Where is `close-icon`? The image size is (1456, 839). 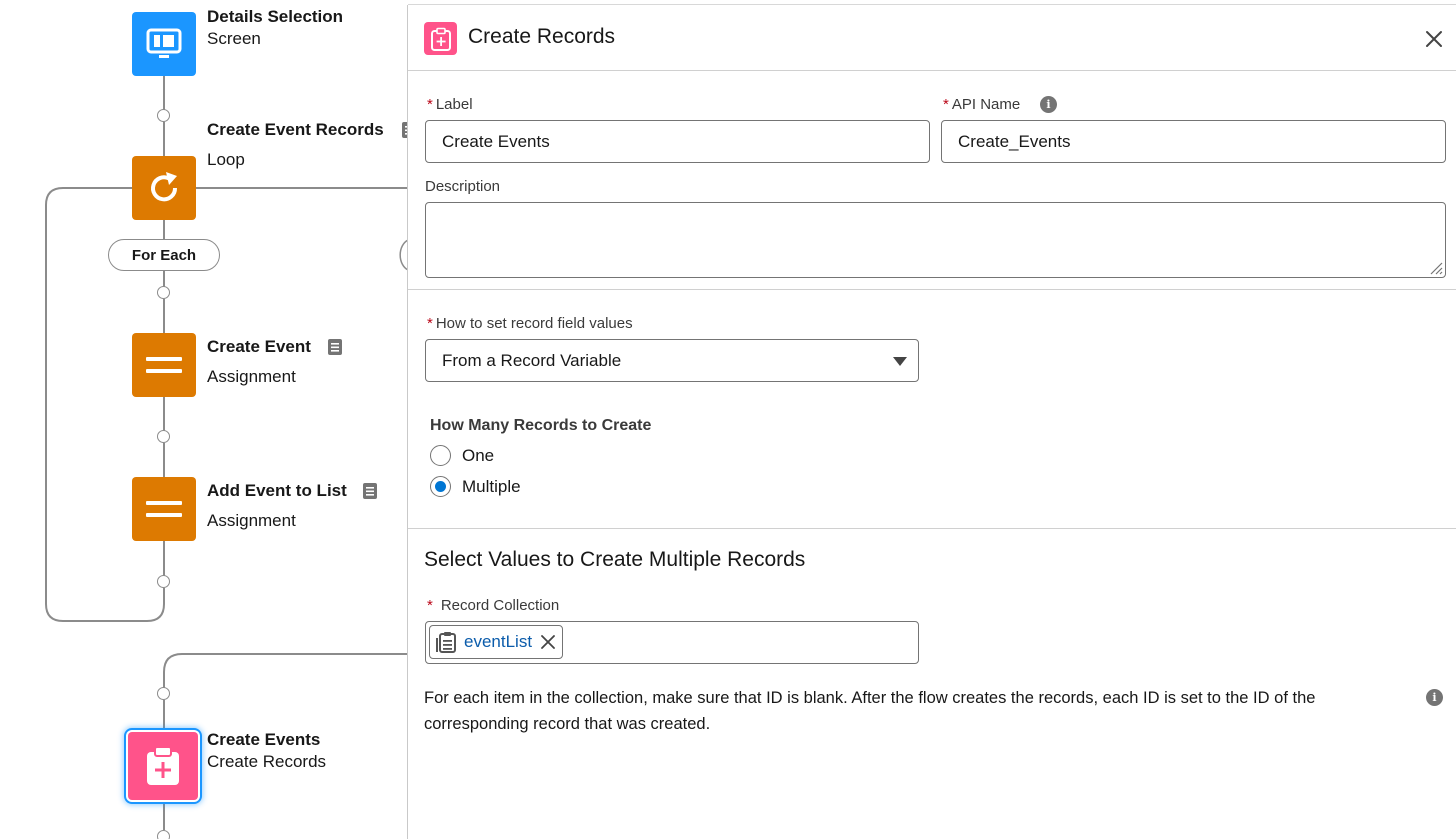
close-icon is located at coordinates (1434, 39).